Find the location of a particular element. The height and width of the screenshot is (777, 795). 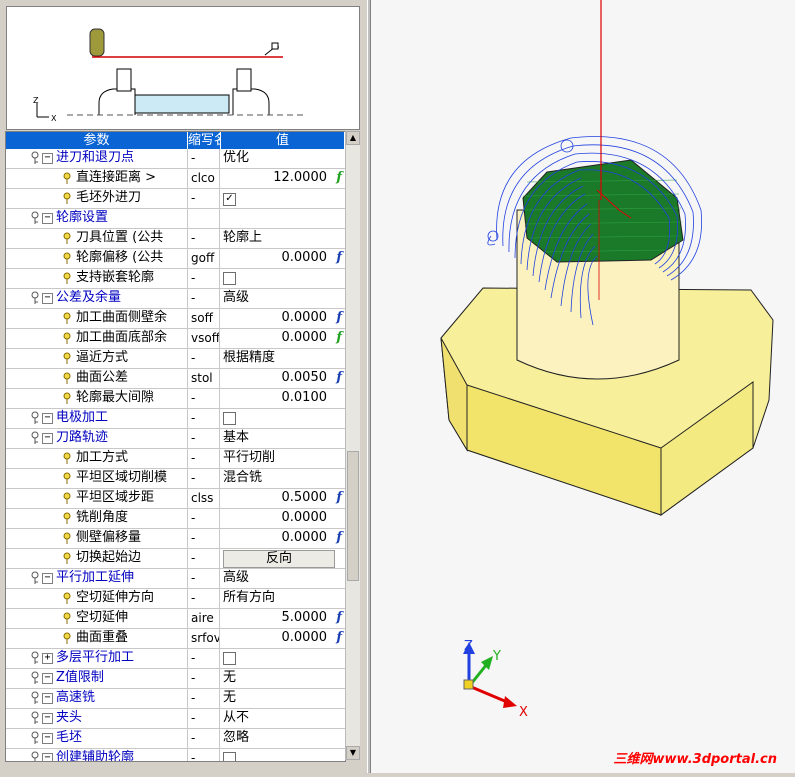

table-row: 侧壁偏移量 - 0.0000 f is located at coordinates (175, 539).